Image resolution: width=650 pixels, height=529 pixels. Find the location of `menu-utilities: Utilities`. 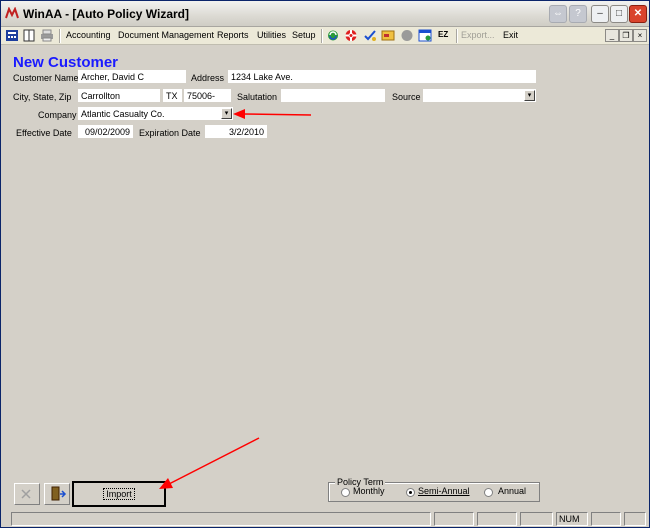

menu-utilities: Utilities is located at coordinates (271, 35).